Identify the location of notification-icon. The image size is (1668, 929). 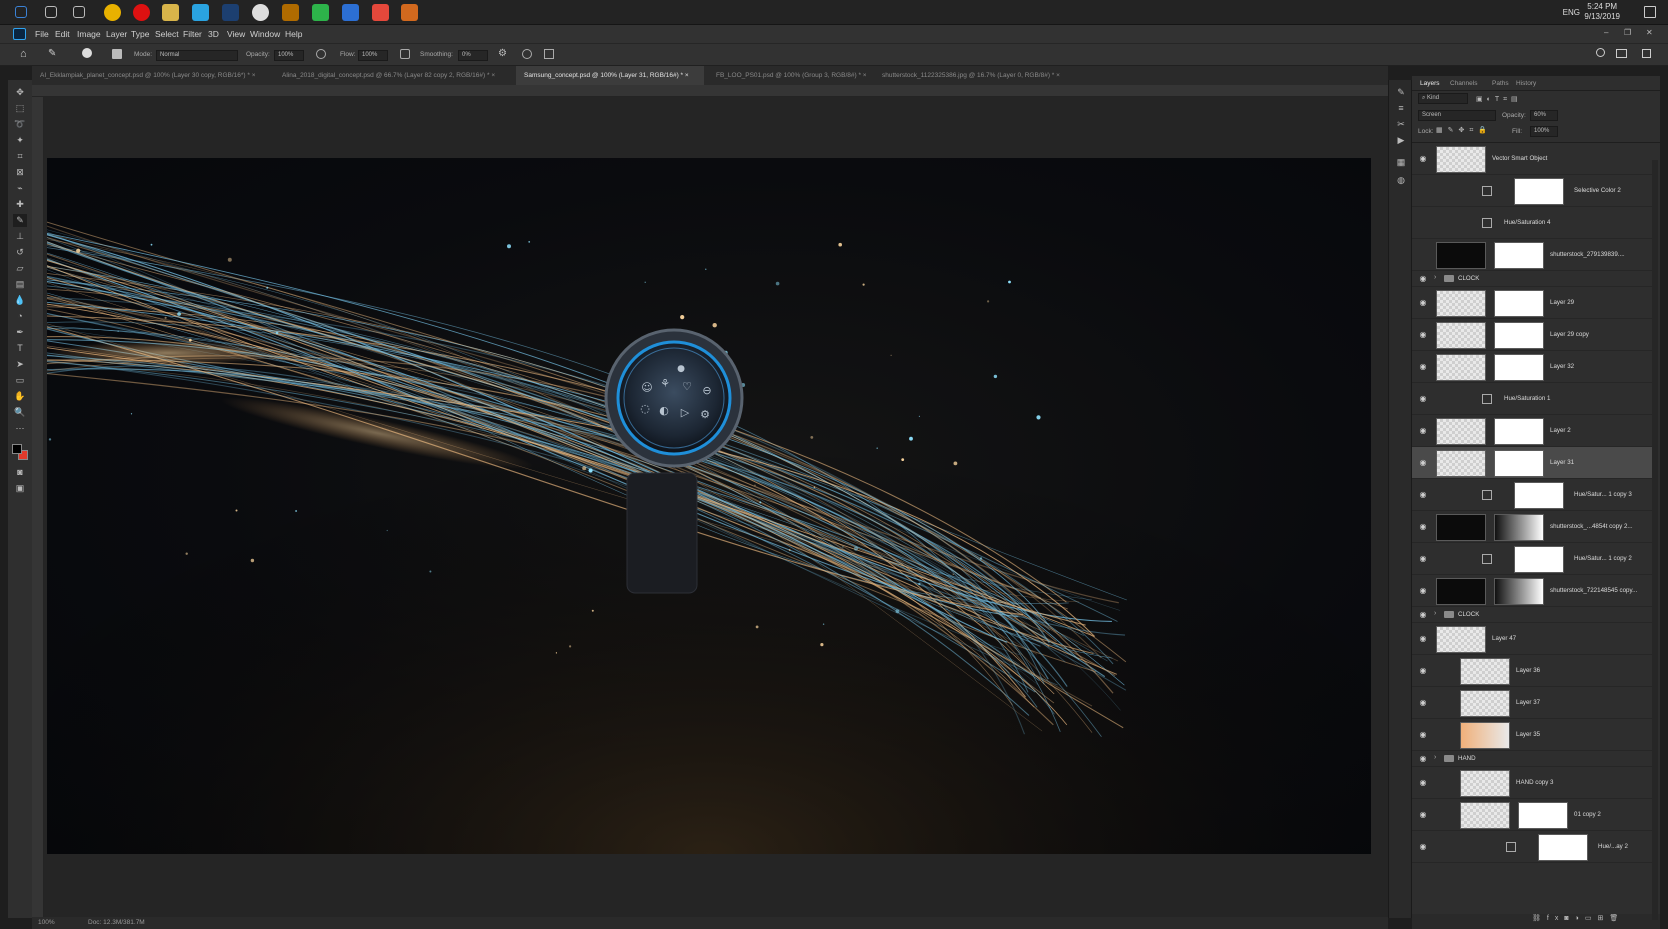
(1650, 12).